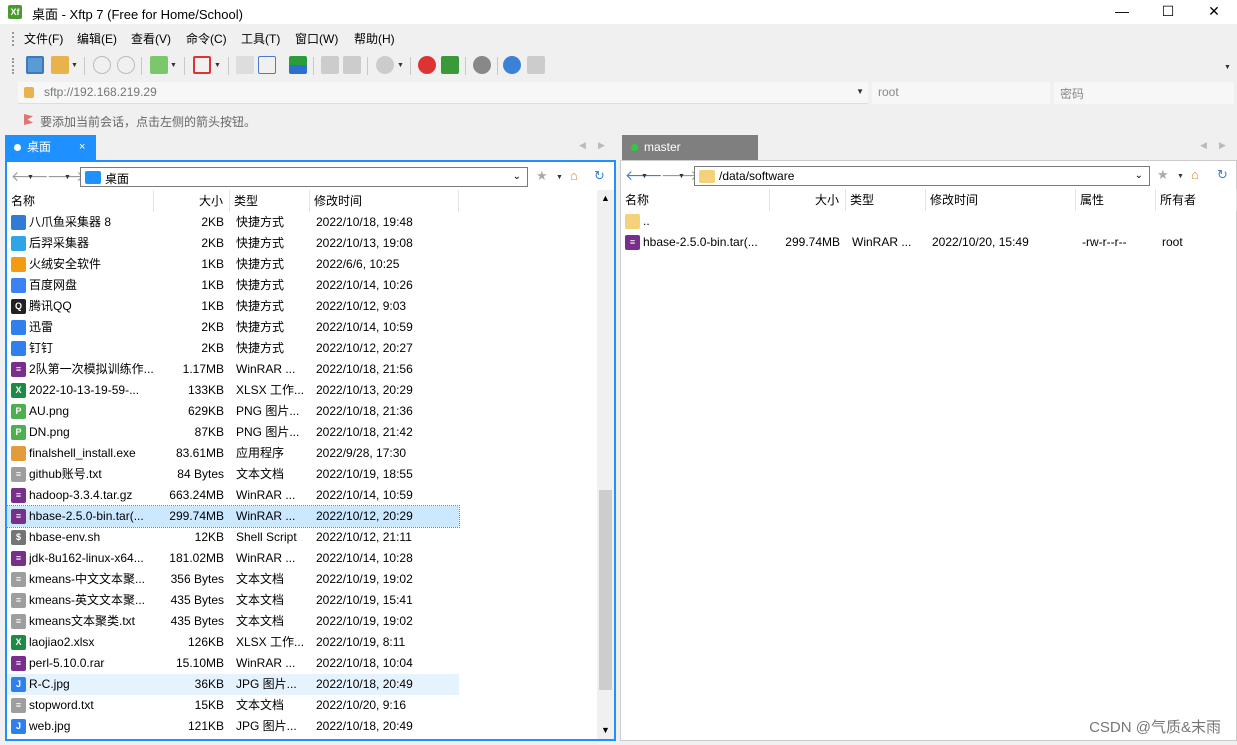  Describe the element at coordinates (233, 327) in the screenshot. I see `table-row: 迅雷 2KB 快捷方式 2022/10/14, 10:59` at that location.